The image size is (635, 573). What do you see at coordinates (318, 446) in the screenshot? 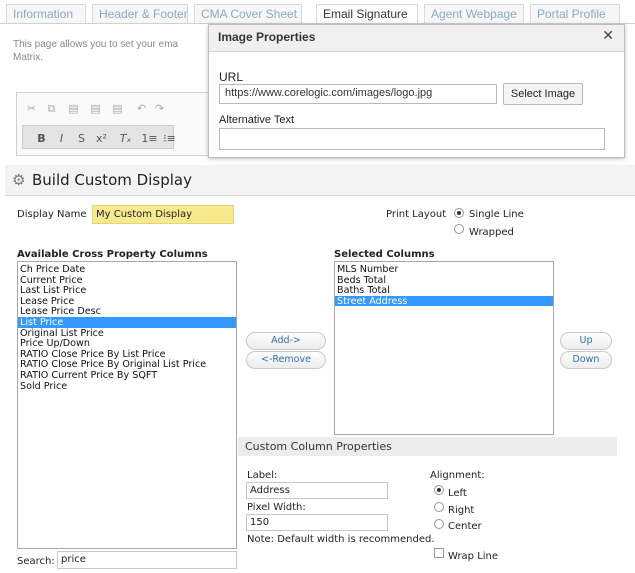
I see `custom-column-properties-title: Custom Column Properties` at bounding box center [318, 446].